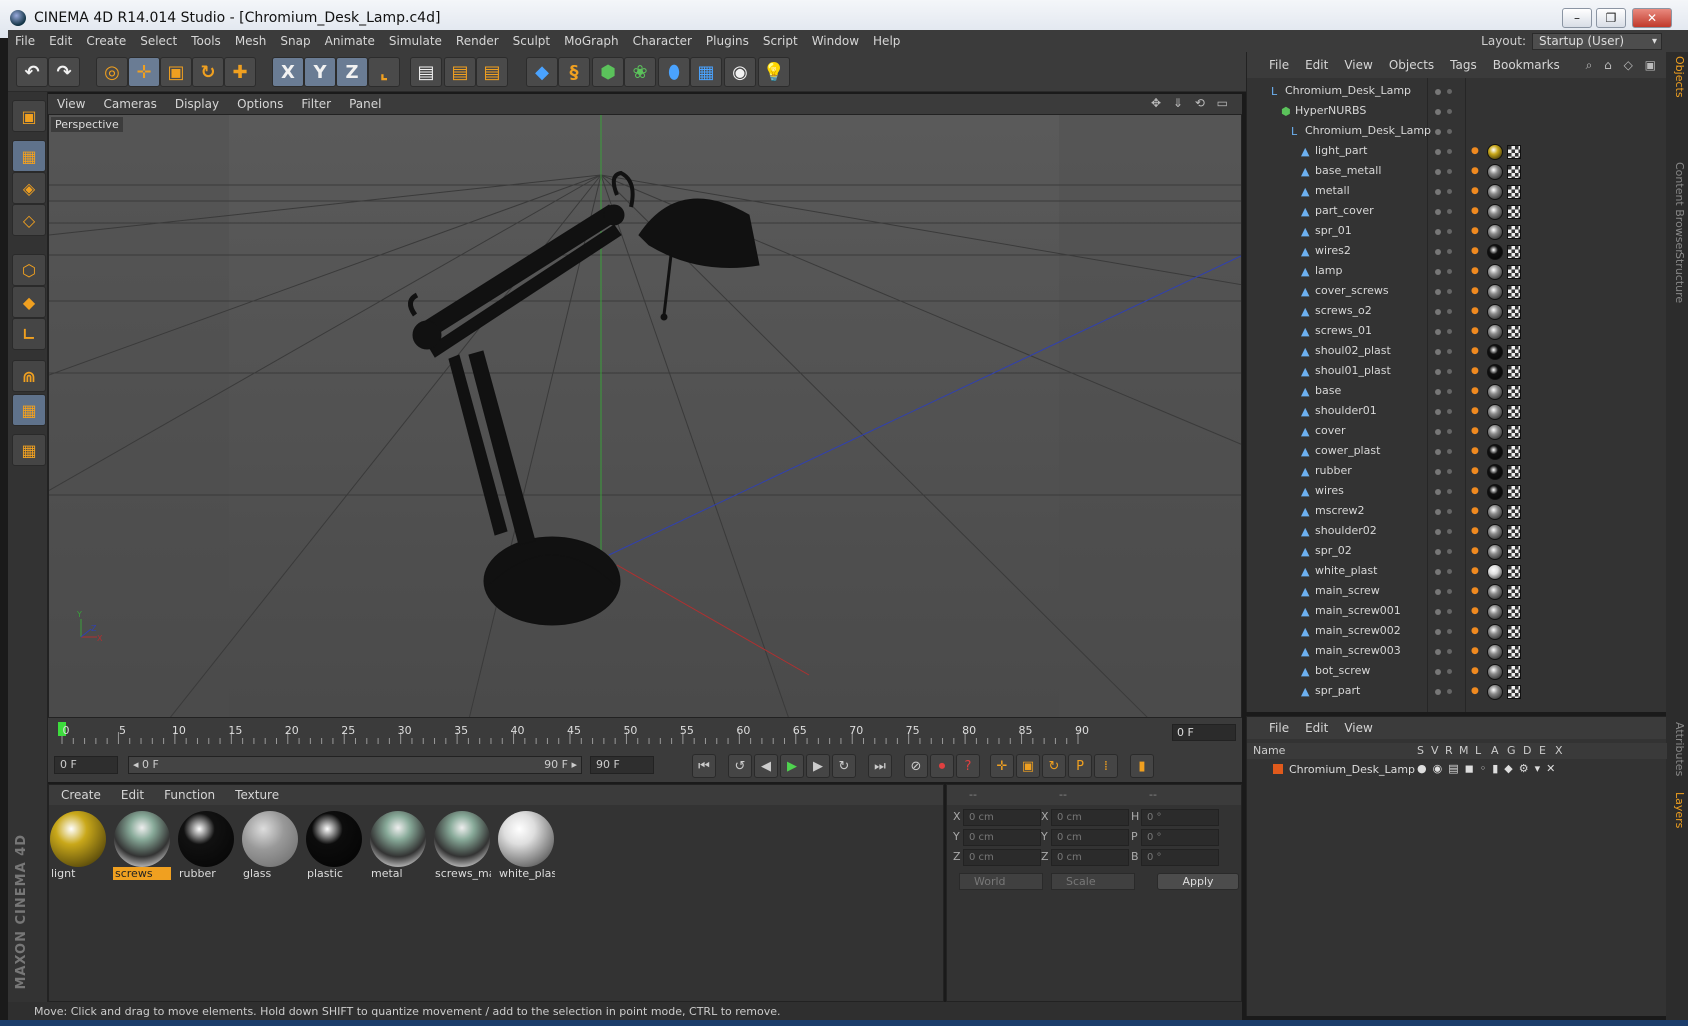 This screenshot has height=1026, width=1688. Describe the element at coordinates (29, 410) in the screenshot. I see `snap-button: ▦` at that location.